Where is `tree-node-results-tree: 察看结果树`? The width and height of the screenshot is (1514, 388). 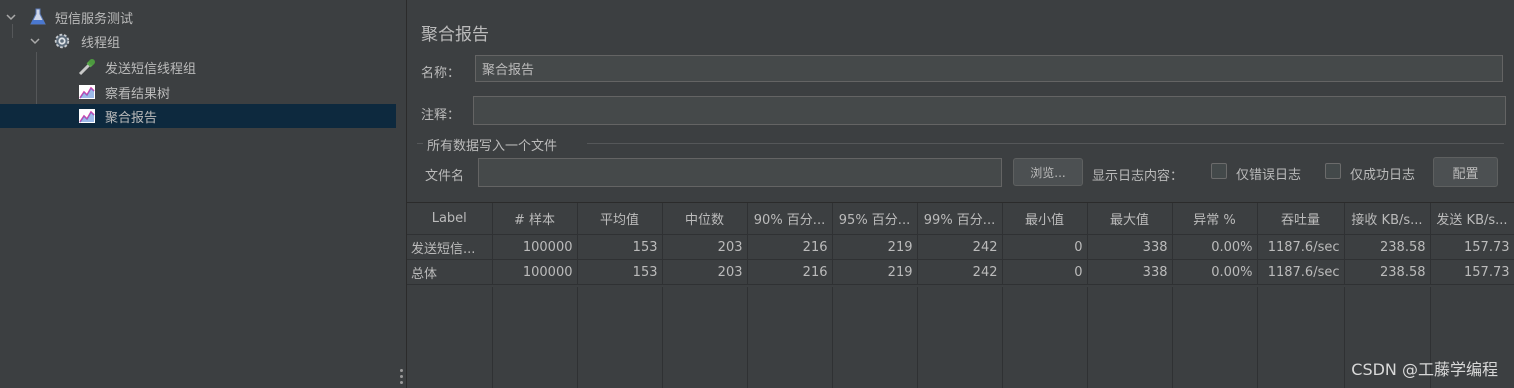 tree-node-results-tree: 察看结果树 is located at coordinates (198, 92).